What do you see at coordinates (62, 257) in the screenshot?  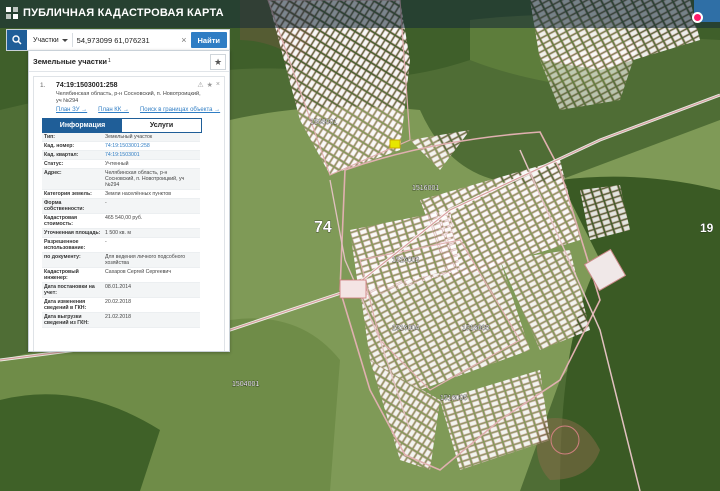 I see `row-label: по документу:` at bounding box center [62, 257].